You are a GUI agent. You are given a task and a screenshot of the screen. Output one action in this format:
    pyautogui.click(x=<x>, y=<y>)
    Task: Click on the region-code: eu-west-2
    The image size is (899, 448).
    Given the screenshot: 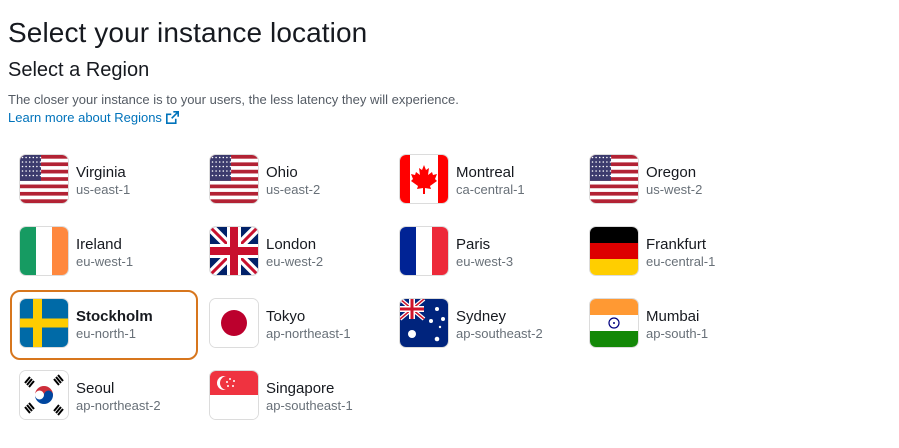 What is the action you would take?
    pyautogui.click(x=295, y=261)
    